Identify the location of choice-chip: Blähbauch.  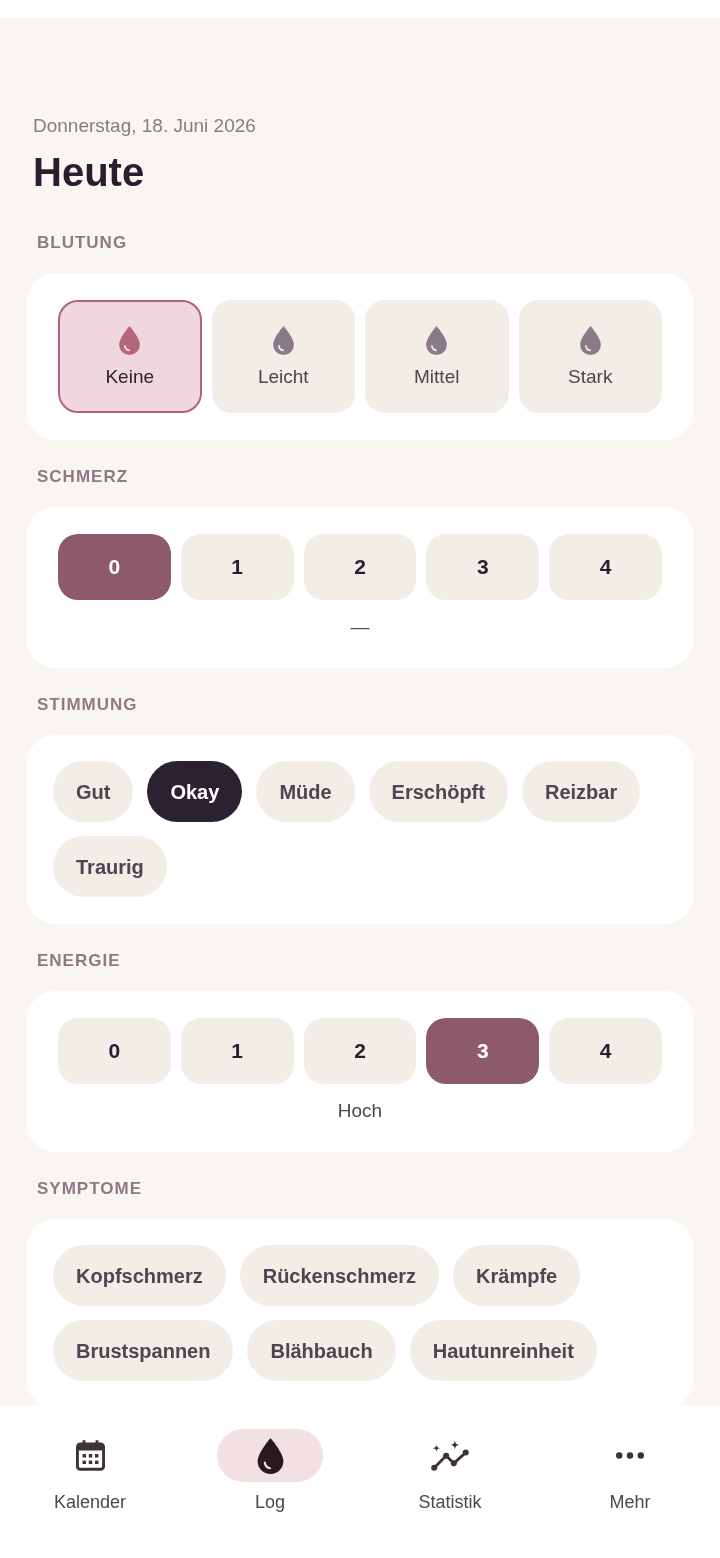
(321, 1350).